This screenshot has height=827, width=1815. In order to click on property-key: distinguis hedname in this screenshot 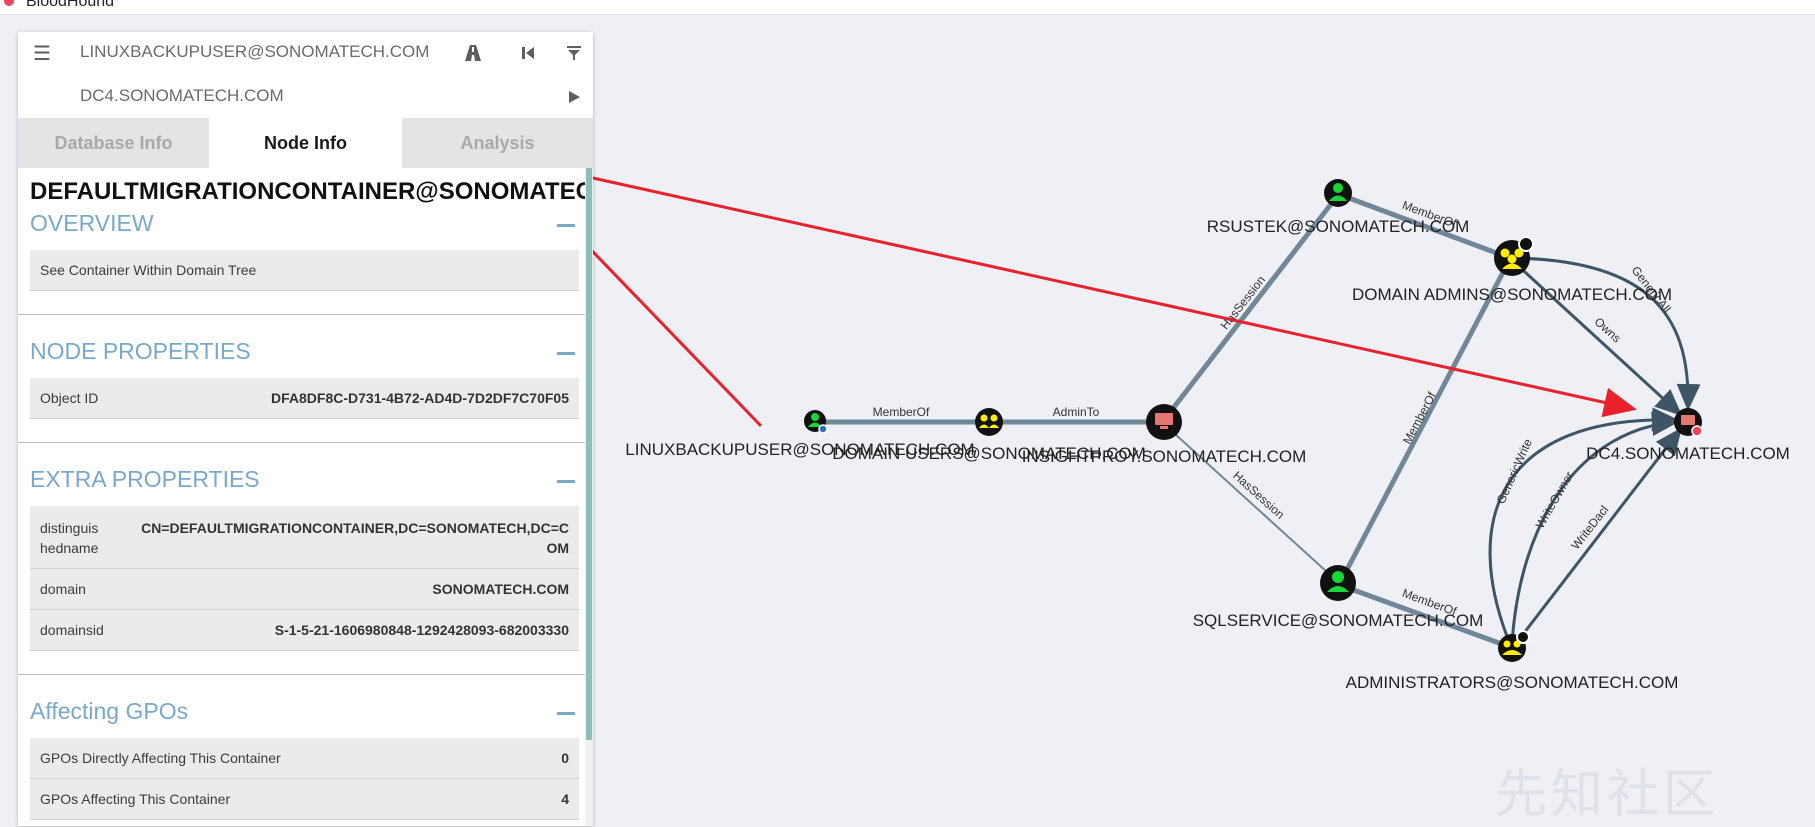, I will do `click(69, 538)`.